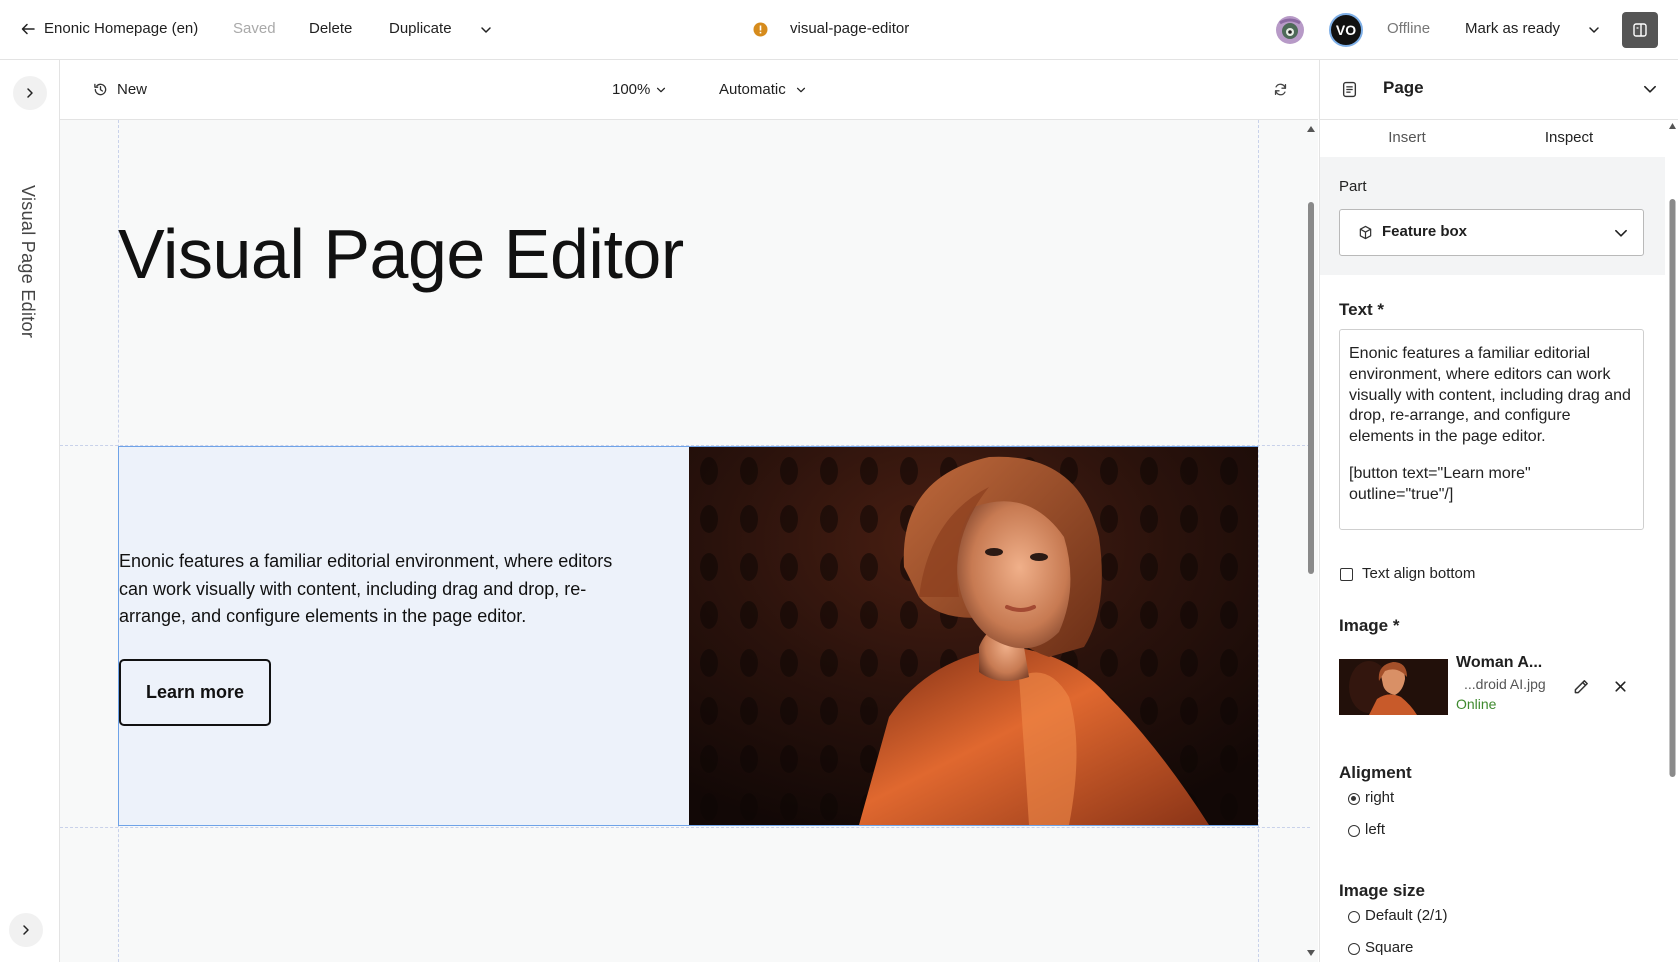  What do you see at coordinates (330, 29) in the screenshot?
I see `delete-button: Delete` at bounding box center [330, 29].